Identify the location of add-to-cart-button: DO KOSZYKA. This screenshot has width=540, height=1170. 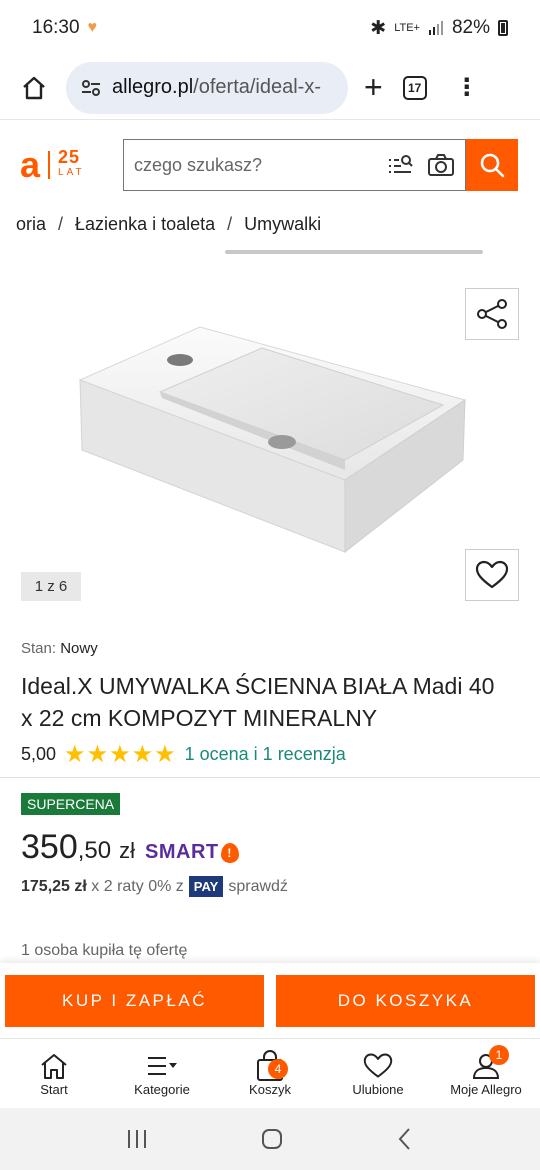
(405, 1000).